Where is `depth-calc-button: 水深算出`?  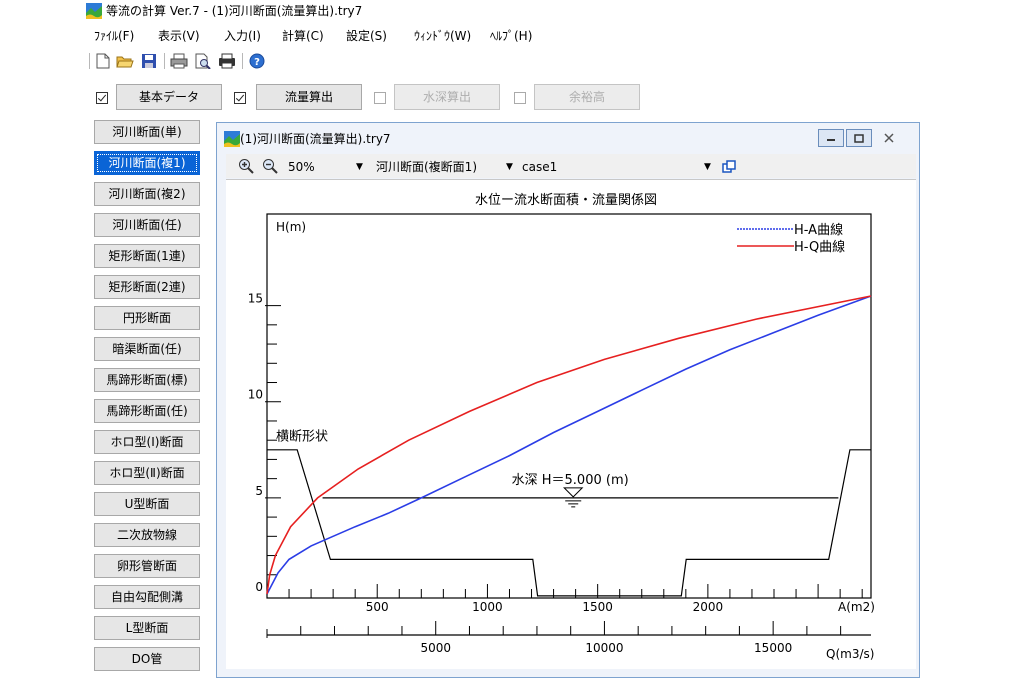 depth-calc-button: 水深算出 is located at coordinates (447, 97).